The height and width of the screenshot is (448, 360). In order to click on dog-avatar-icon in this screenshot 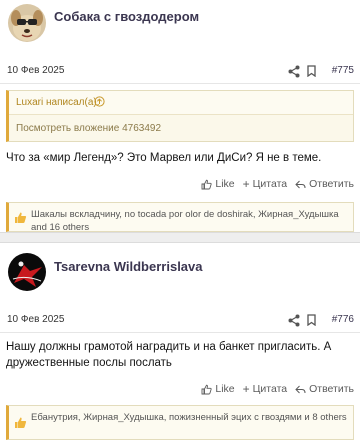, I will do `click(27, 23)`.